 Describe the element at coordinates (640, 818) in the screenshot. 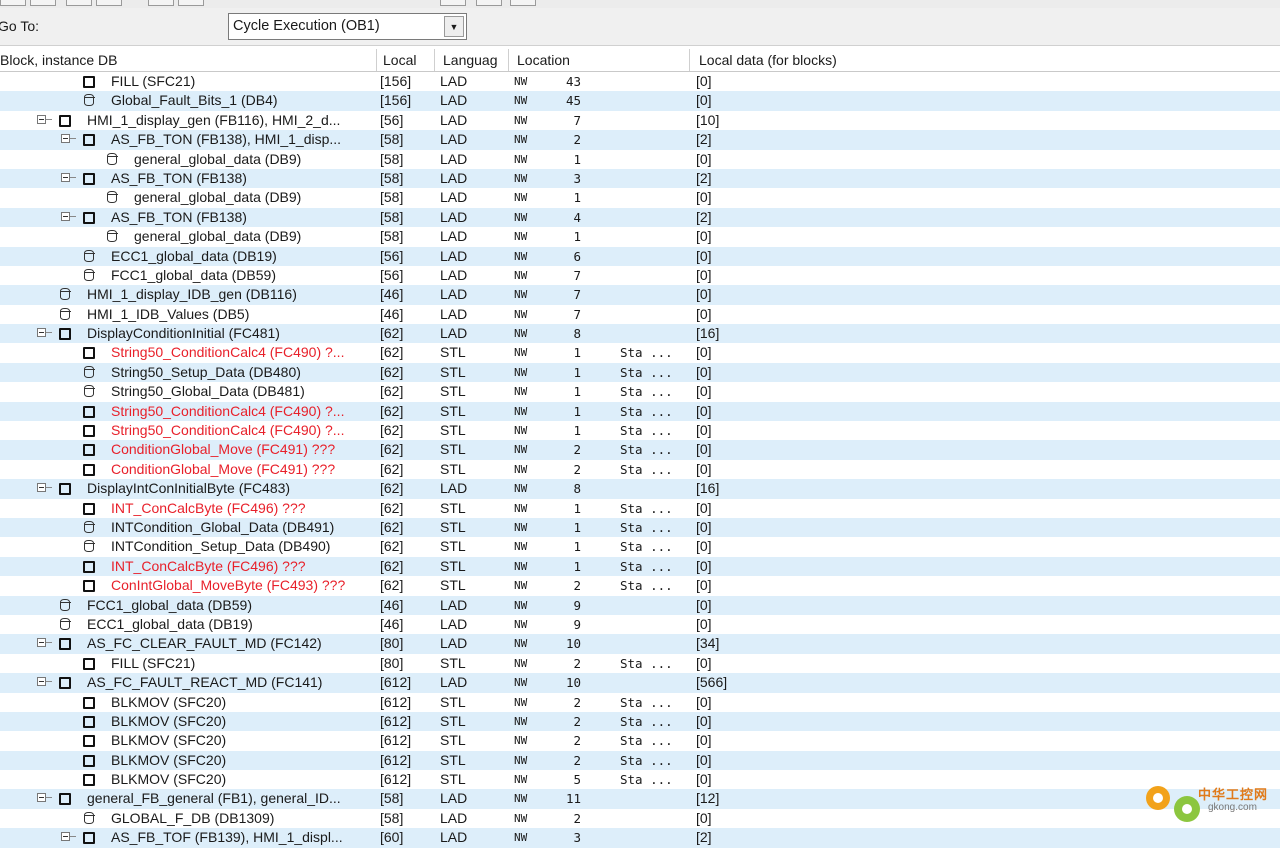

I see `table-row: GLOBAL_F_DB (DB1309) [58] LAD NW 2 [0]` at that location.